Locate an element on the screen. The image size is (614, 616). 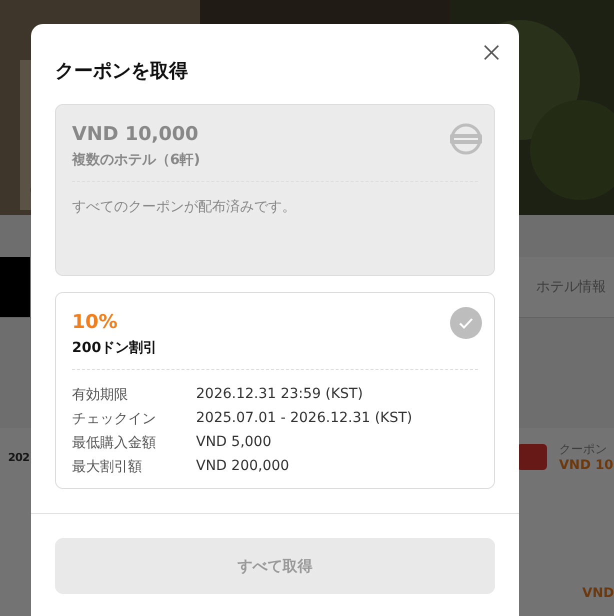
detail-value: 2025.07.01 - 2026.12.31 (KST) is located at coordinates (304, 419).